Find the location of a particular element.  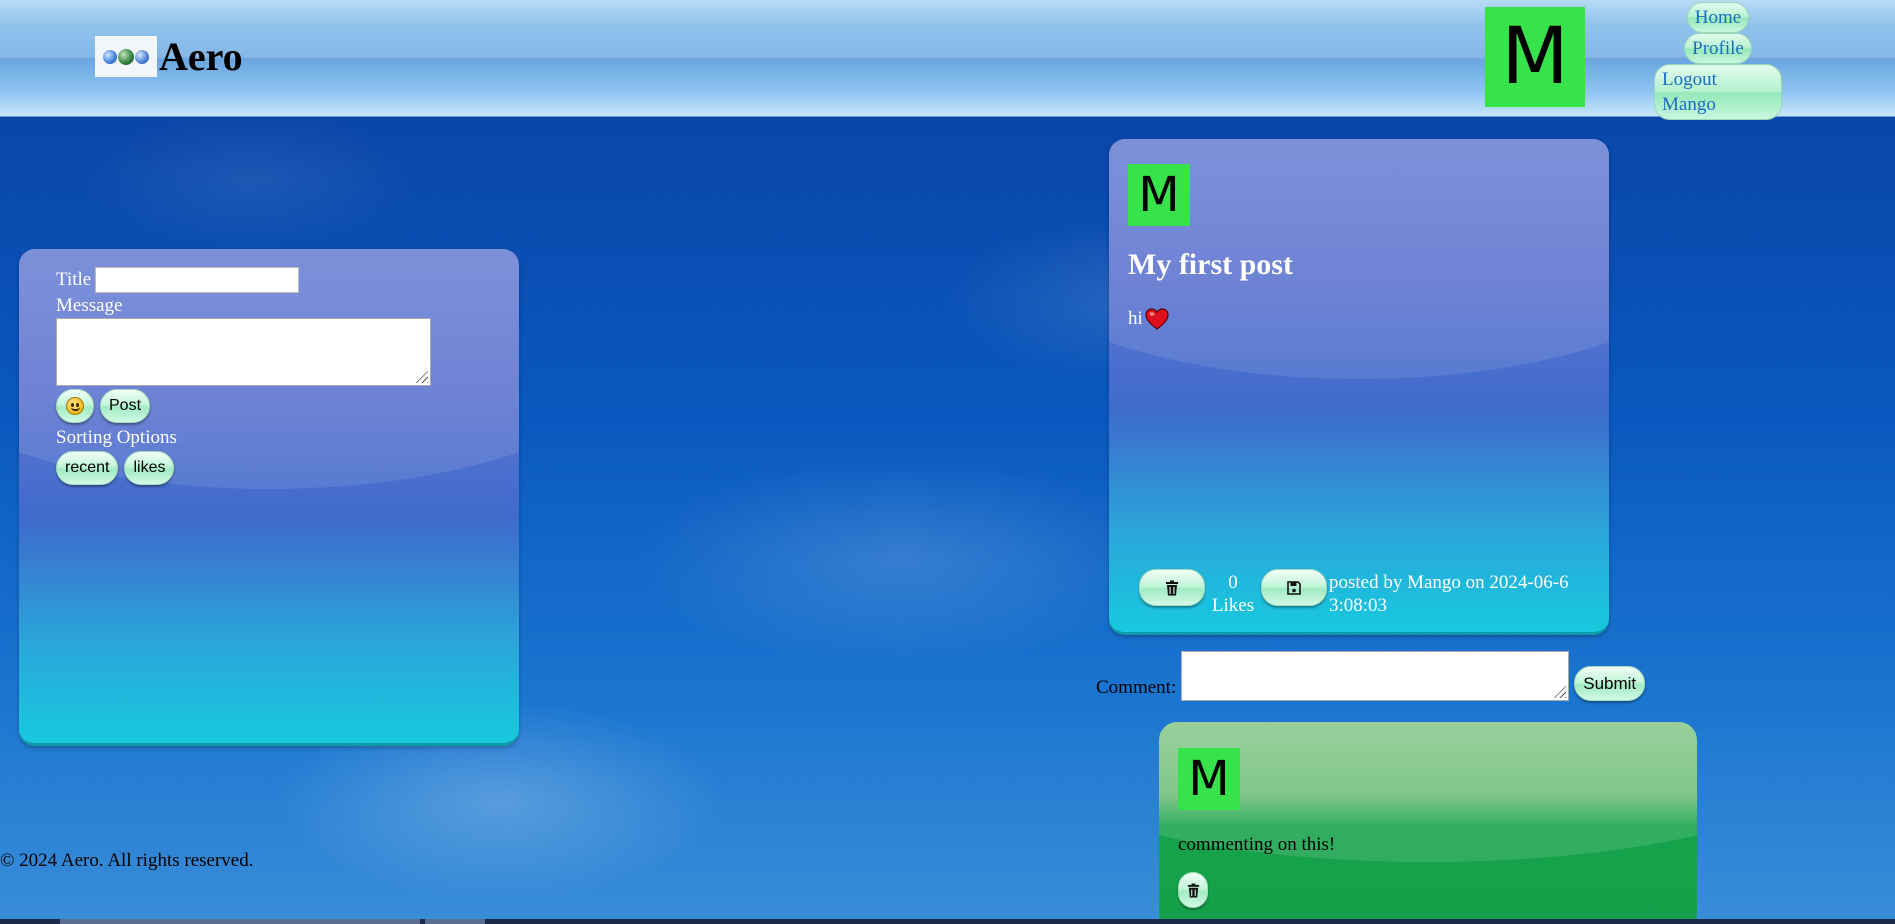

red-heart-icon is located at coordinates (1157, 319).